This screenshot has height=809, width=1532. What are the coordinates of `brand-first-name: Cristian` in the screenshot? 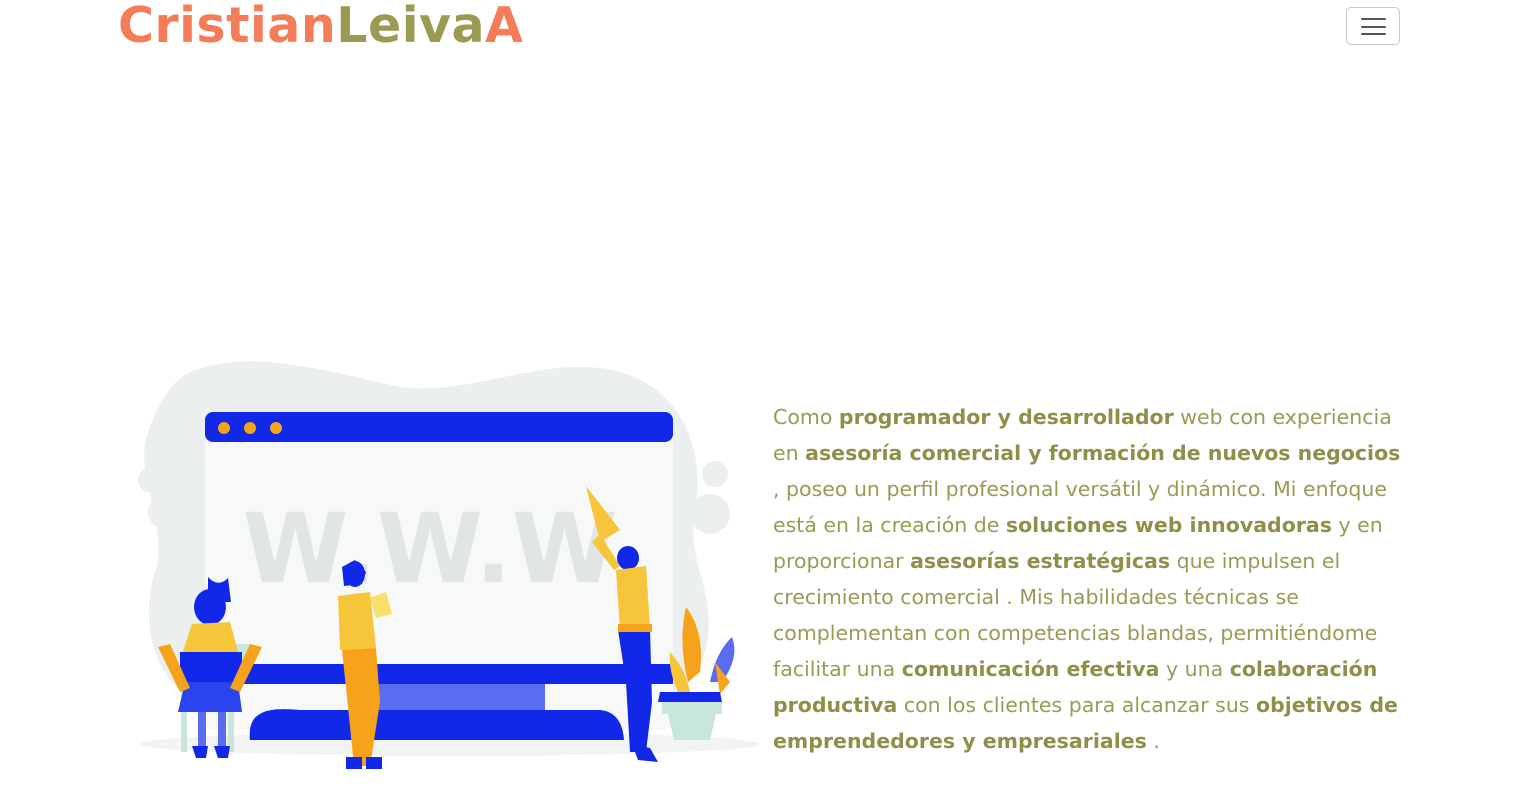 It's located at (227, 27).